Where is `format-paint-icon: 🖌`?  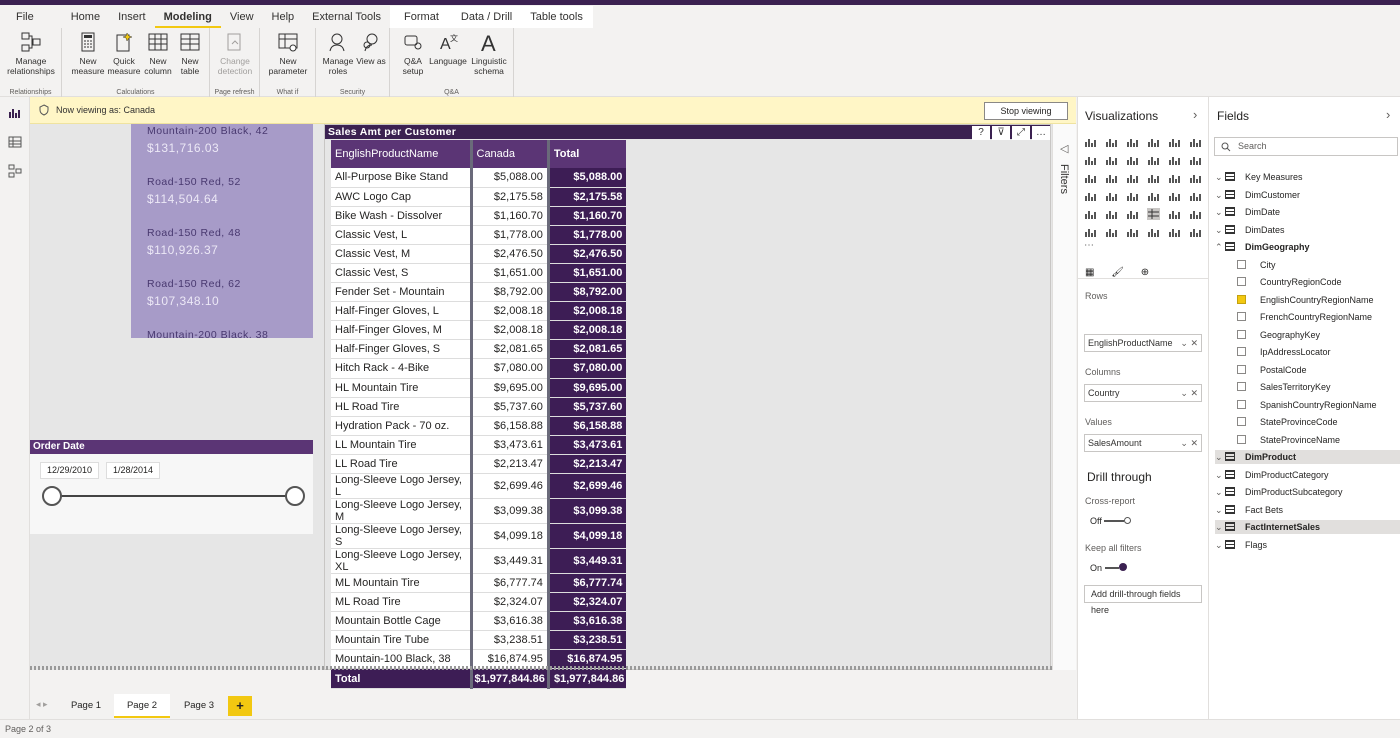
format-paint-icon: 🖌 is located at coordinates (1117, 272).